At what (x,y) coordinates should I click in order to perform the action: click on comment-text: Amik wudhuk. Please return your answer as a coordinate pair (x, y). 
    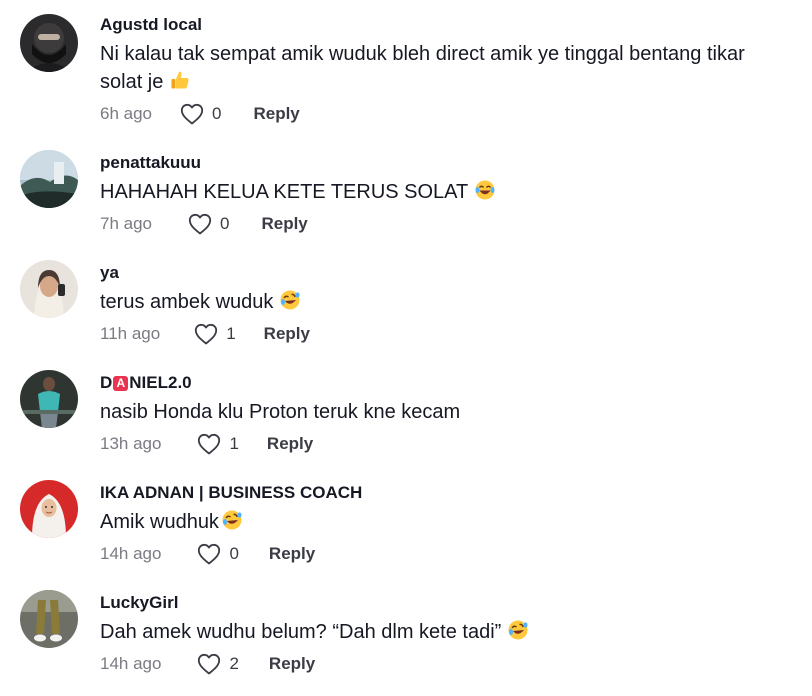
    Looking at the image, I should click on (440, 522).